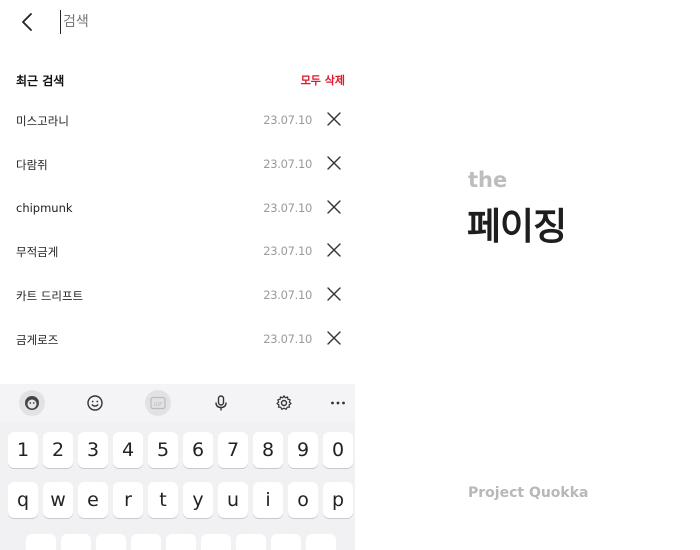 This screenshot has width=700, height=550. What do you see at coordinates (177, 251) in the screenshot?
I see `list-item: 무적금게 23.07.10` at bounding box center [177, 251].